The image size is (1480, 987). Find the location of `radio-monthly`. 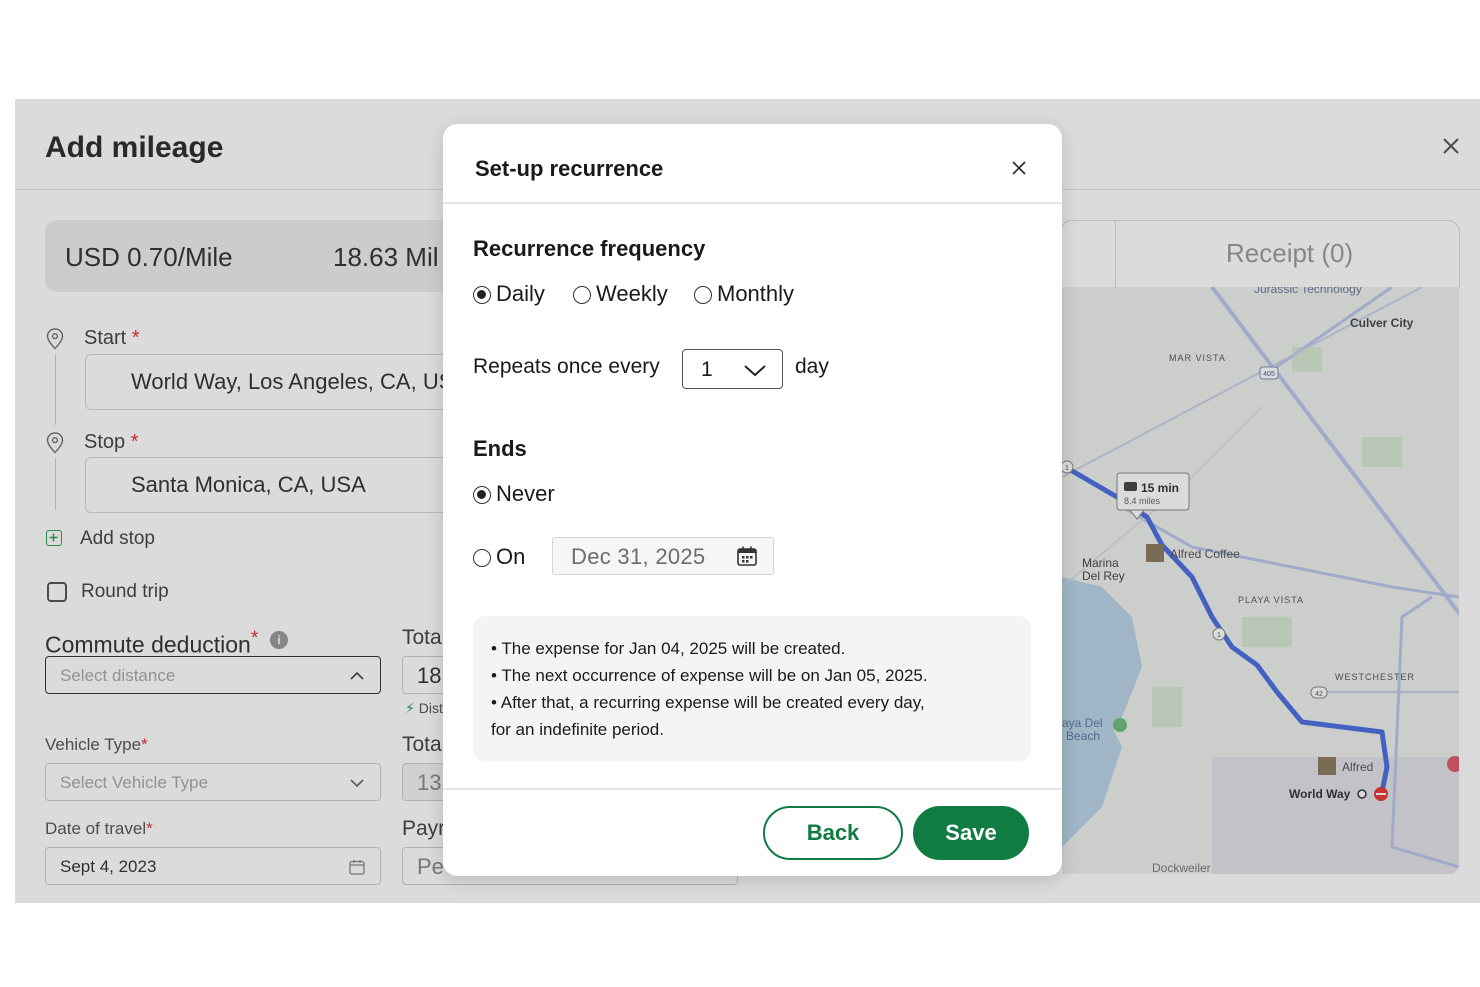

radio-monthly is located at coordinates (703, 295).